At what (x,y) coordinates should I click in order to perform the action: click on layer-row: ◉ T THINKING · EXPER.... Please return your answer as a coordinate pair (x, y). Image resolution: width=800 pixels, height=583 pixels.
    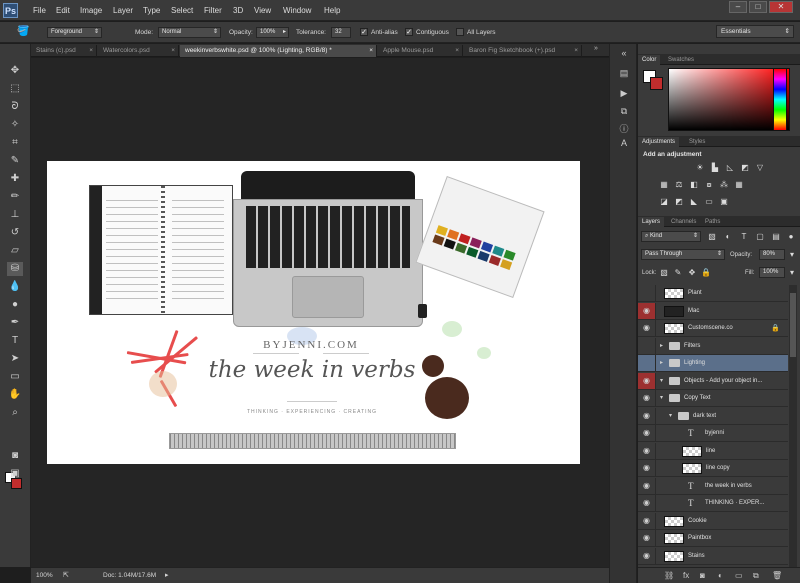
    Looking at the image, I should click on (713, 503).